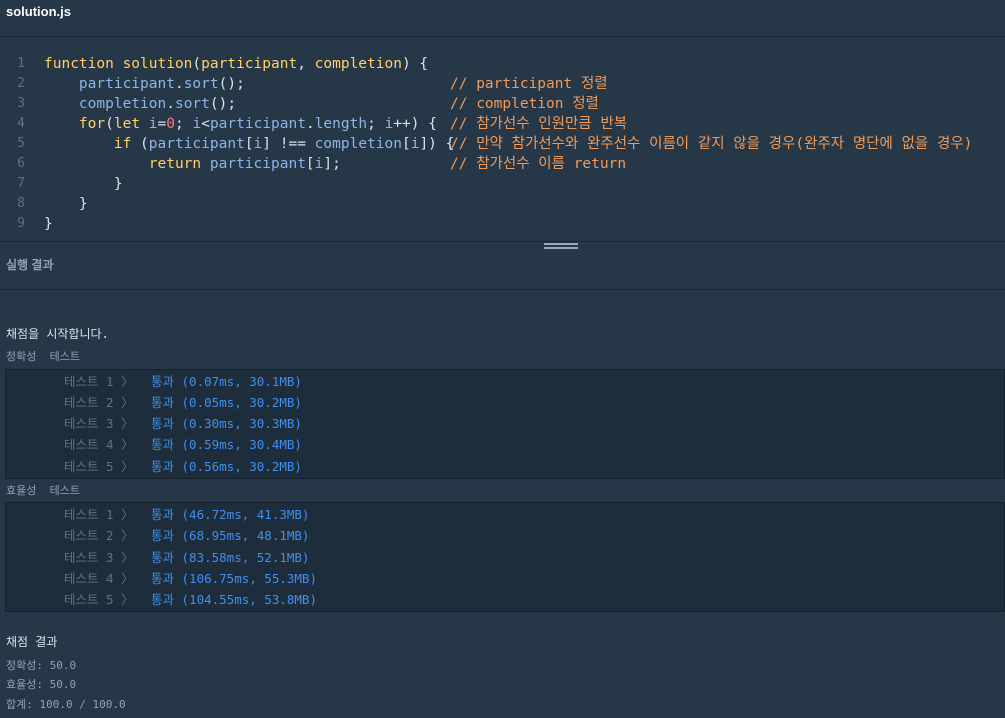 The height and width of the screenshot is (718, 1005). I want to click on line-number: 1, so click(21, 63).